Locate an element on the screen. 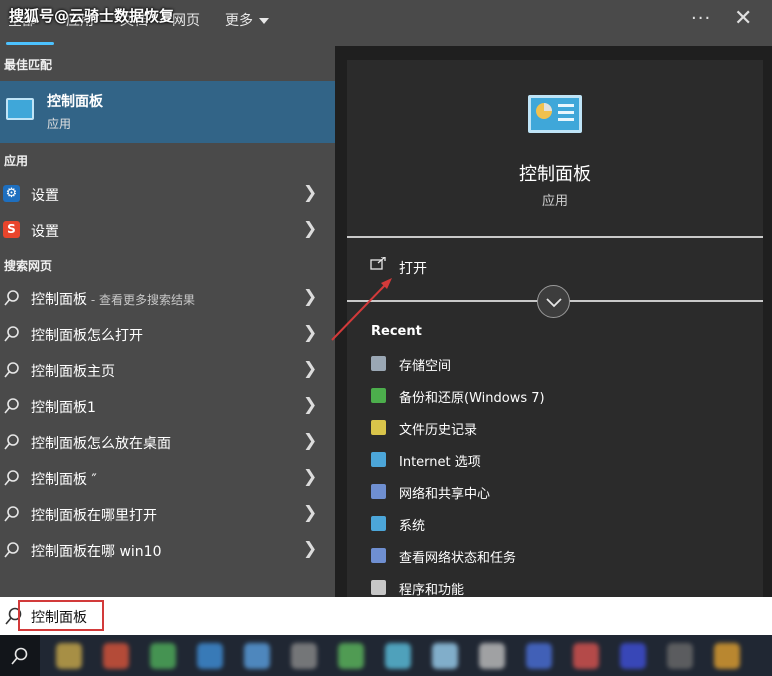 This screenshot has height=676, width=772. expand-button is located at coordinates (553, 301).